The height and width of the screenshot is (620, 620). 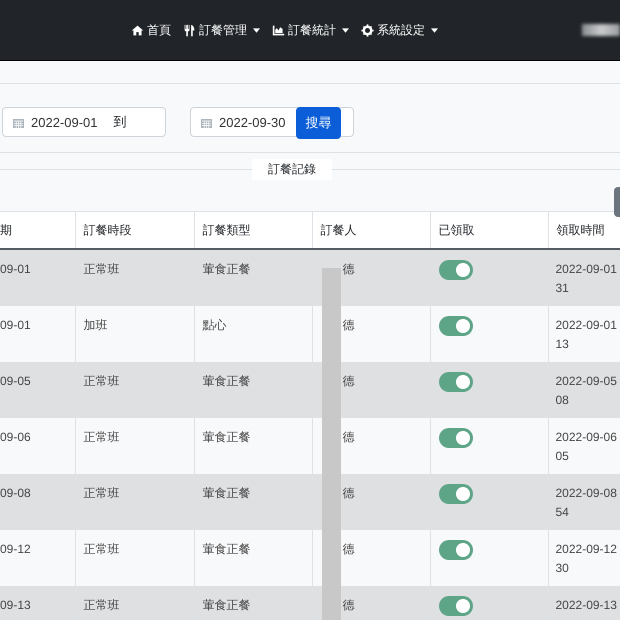 What do you see at coordinates (253, 334) in the screenshot?
I see `table-cell: 點心` at bounding box center [253, 334].